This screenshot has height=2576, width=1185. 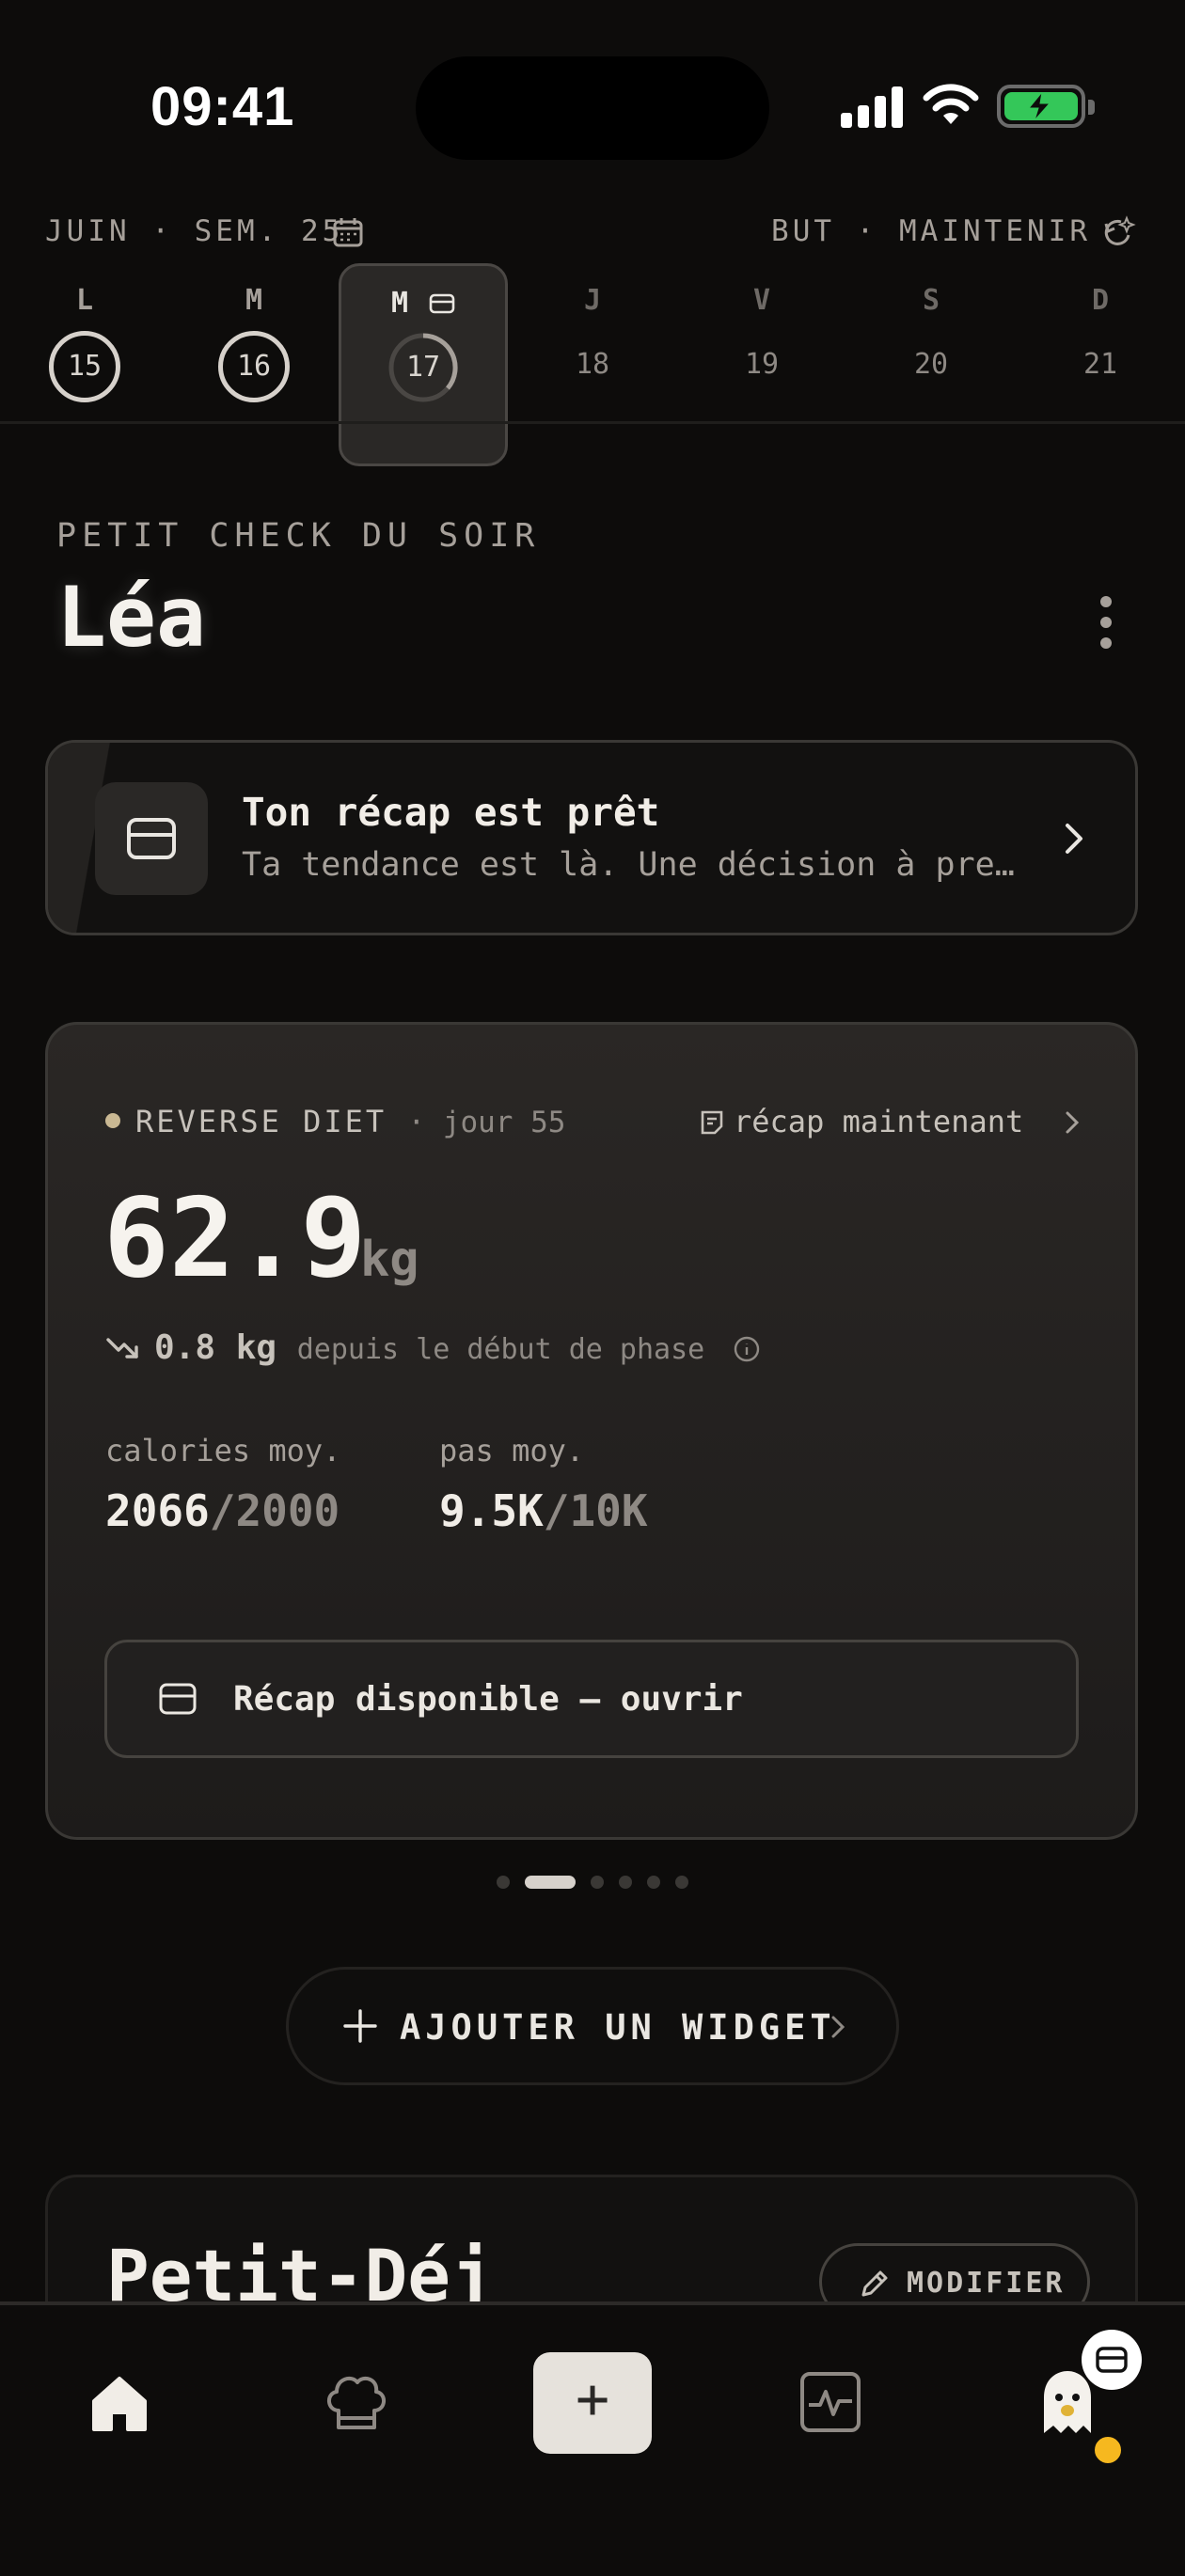 I want to click on user-name: Léa, so click(x=131, y=618).